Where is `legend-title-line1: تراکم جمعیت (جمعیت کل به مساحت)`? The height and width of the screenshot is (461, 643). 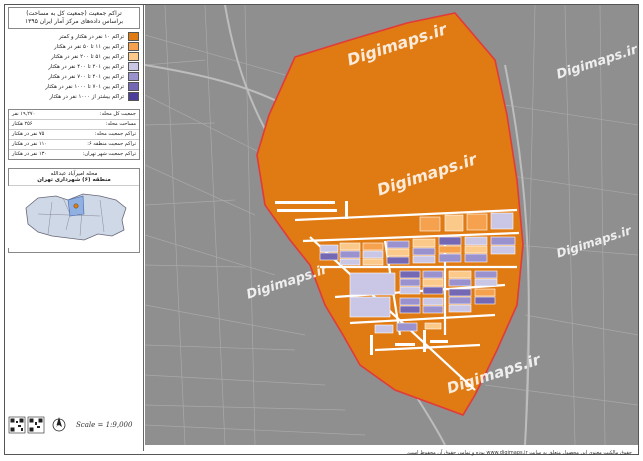 legend-title-line1: تراکم جمعیت (جمعیت کل به مساحت) is located at coordinates (74, 13).